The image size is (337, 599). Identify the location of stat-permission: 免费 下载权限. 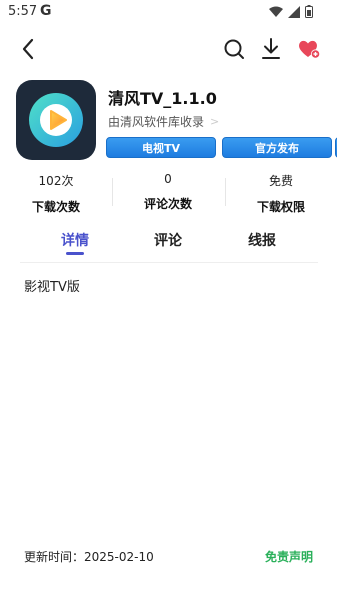
(281, 193).